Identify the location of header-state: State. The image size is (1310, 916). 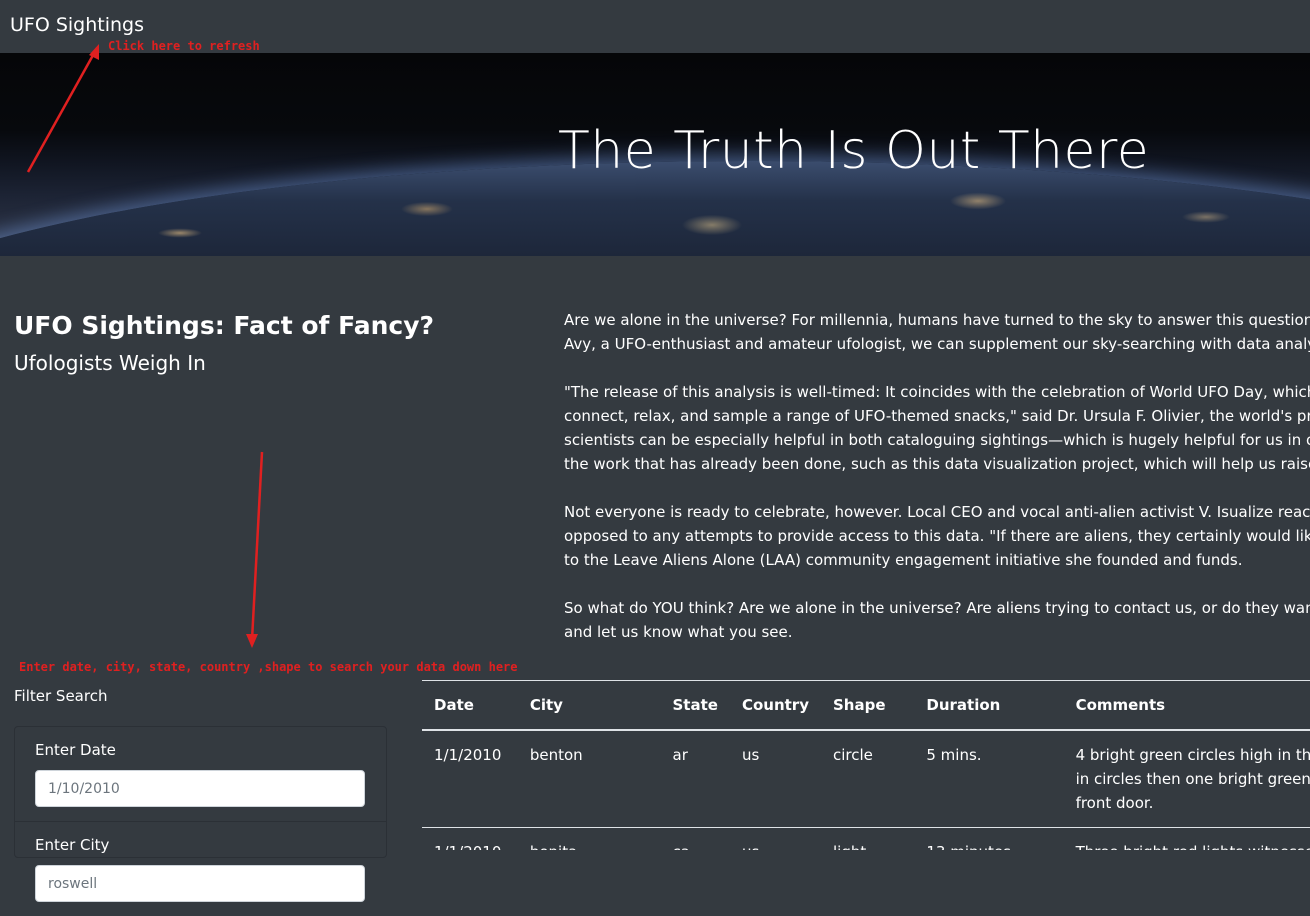
(695, 705).